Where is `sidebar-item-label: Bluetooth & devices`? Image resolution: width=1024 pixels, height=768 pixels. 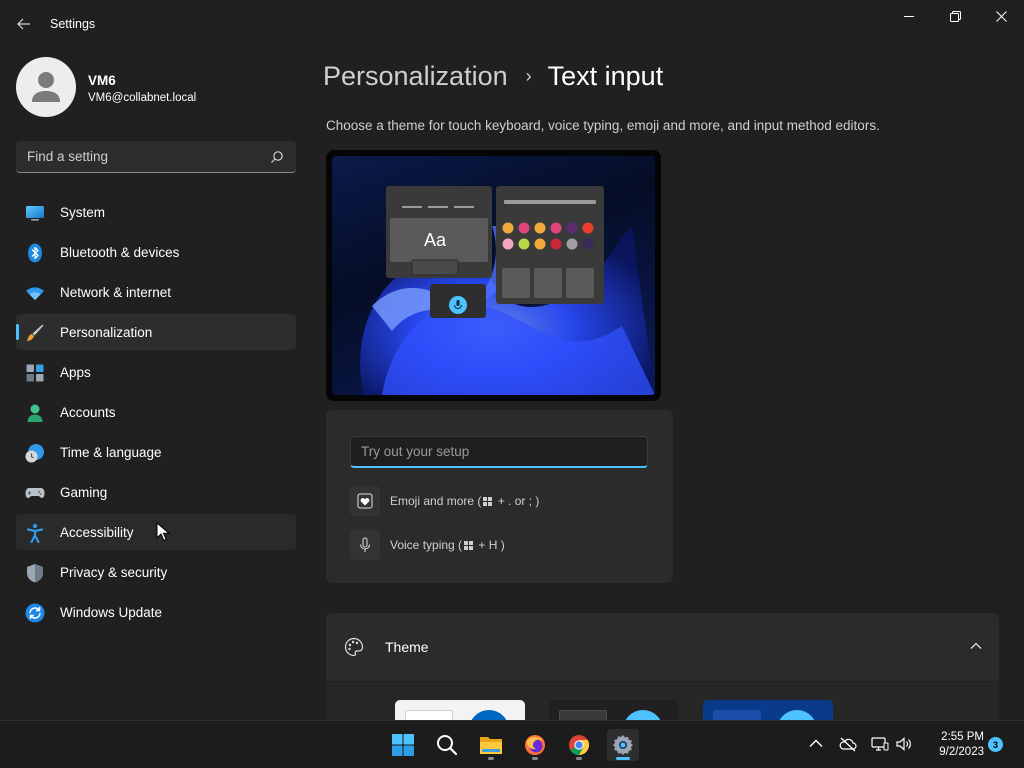
sidebar-item-label: Bluetooth & devices is located at coordinates (120, 252).